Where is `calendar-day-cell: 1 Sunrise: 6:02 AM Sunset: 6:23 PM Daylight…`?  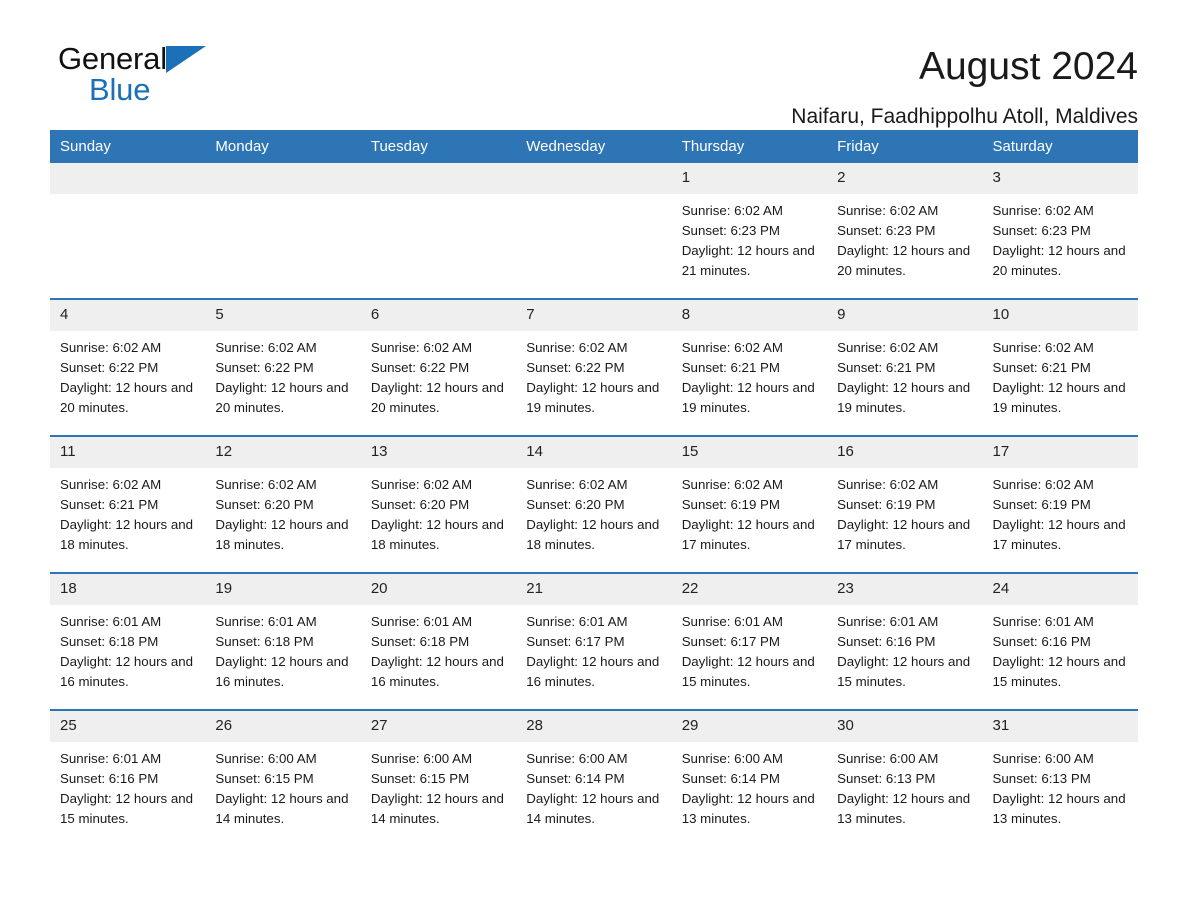
calendar-day-cell: 1 Sunrise: 6:02 AM Sunset: 6:23 PM Daylight… is located at coordinates (749, 231).